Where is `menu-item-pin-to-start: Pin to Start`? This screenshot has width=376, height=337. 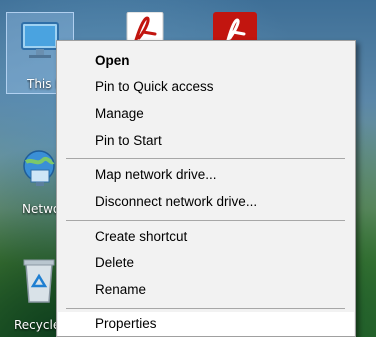
menu-item-pin-to-start: Pin to Start is located at coordinates (206, 141).